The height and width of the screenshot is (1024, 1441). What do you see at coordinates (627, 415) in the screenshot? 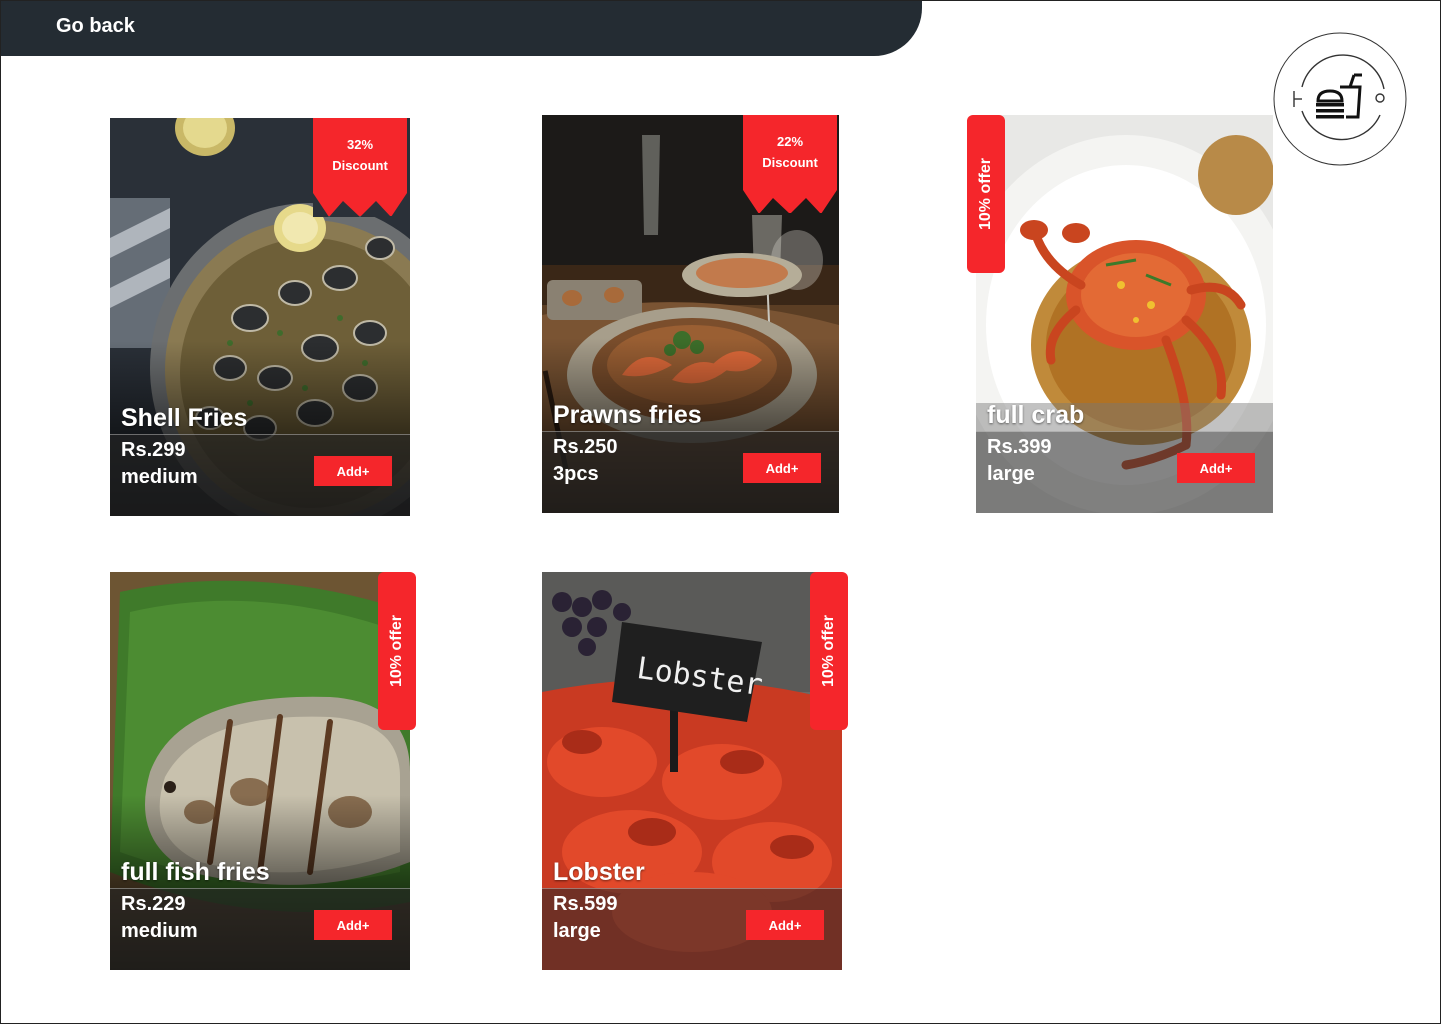
I see `item-name: Prawns fries` at bounding box center [627, 415].